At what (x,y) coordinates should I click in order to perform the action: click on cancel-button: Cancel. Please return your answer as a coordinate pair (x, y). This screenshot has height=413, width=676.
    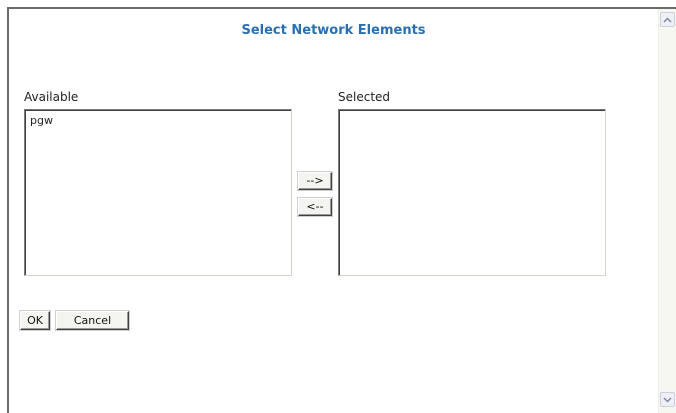
    Looking at the image, I should click on (92, 320).